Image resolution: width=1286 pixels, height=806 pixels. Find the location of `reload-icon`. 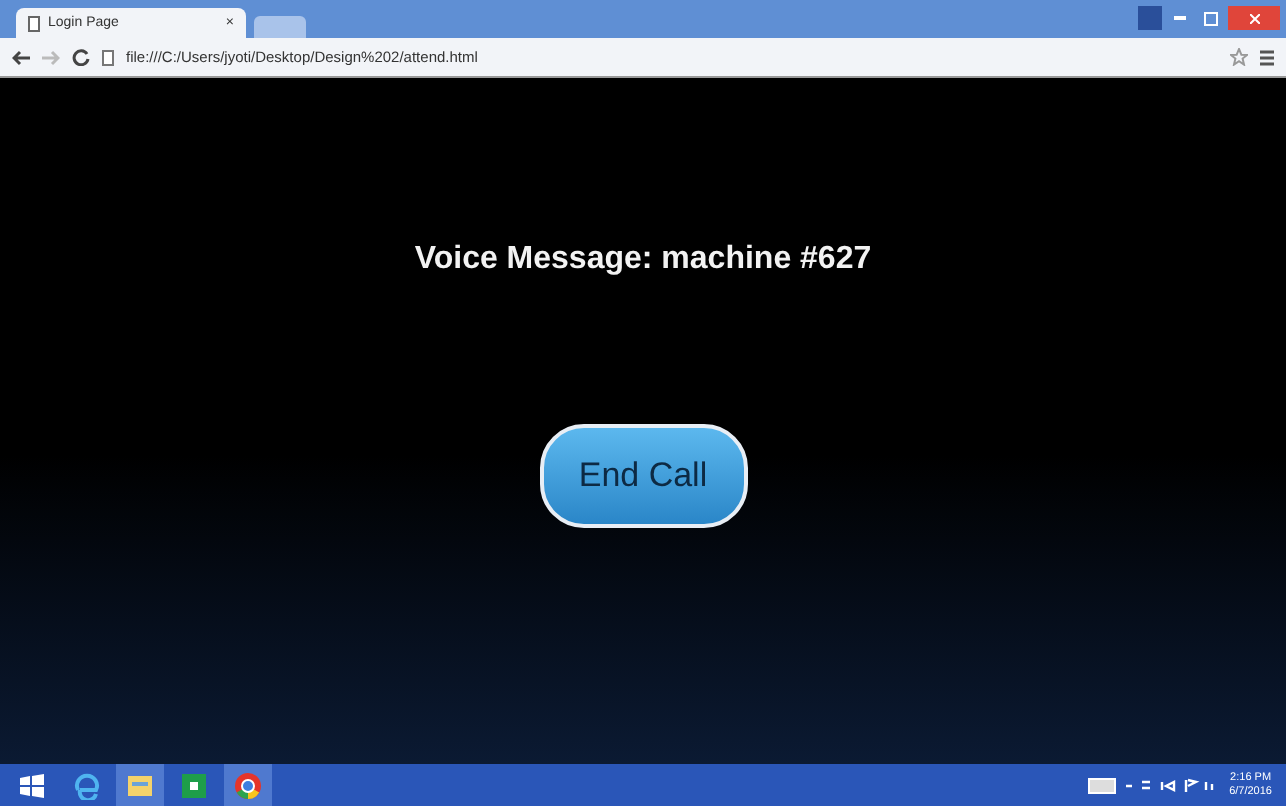

reload-icon is located at coordinates (81, 57).